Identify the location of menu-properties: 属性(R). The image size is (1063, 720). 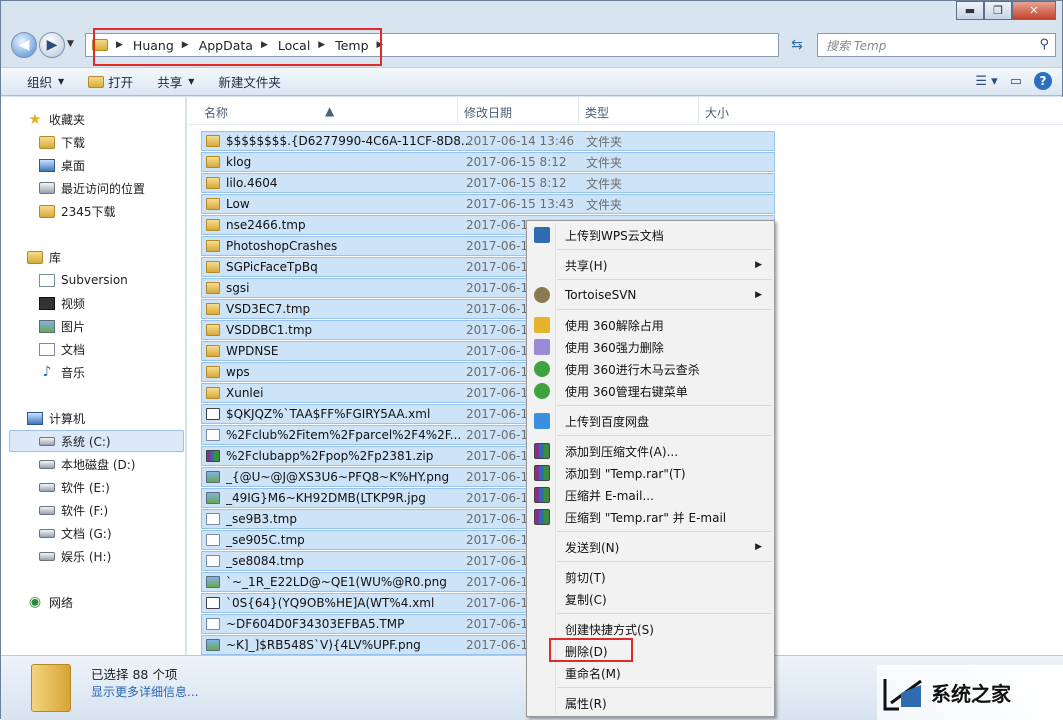
(650, 703).